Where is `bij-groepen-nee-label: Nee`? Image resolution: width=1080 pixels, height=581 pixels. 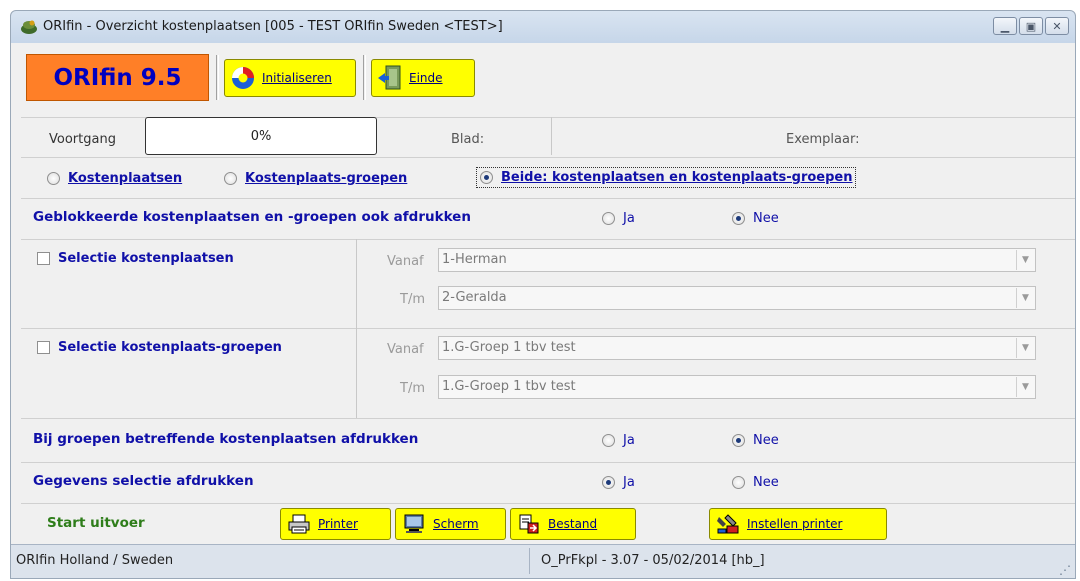
bij-groepen-nee-label: Nee is located at coordinates (766, 440).